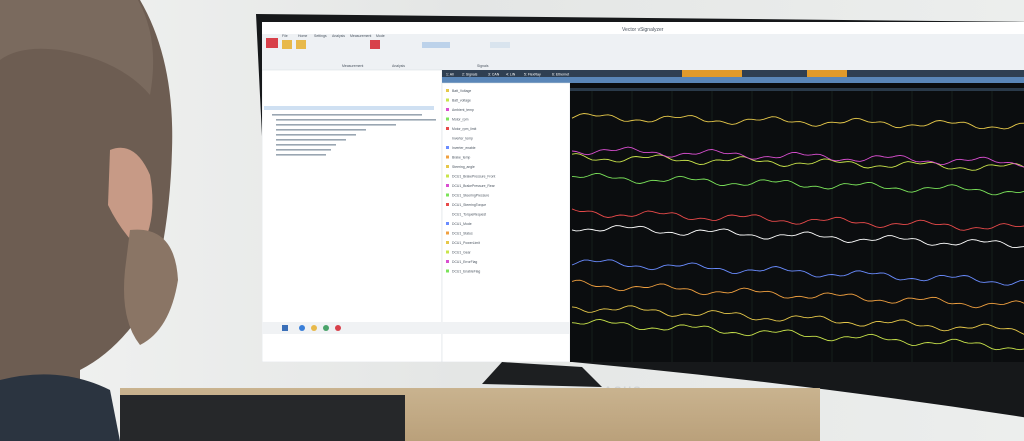 The width and height of the screenshot is (1024, 441). Describe the element at coordinates (464, 148) in the screenshot. I see `signal-list-item: Inverter_enable` at that location.